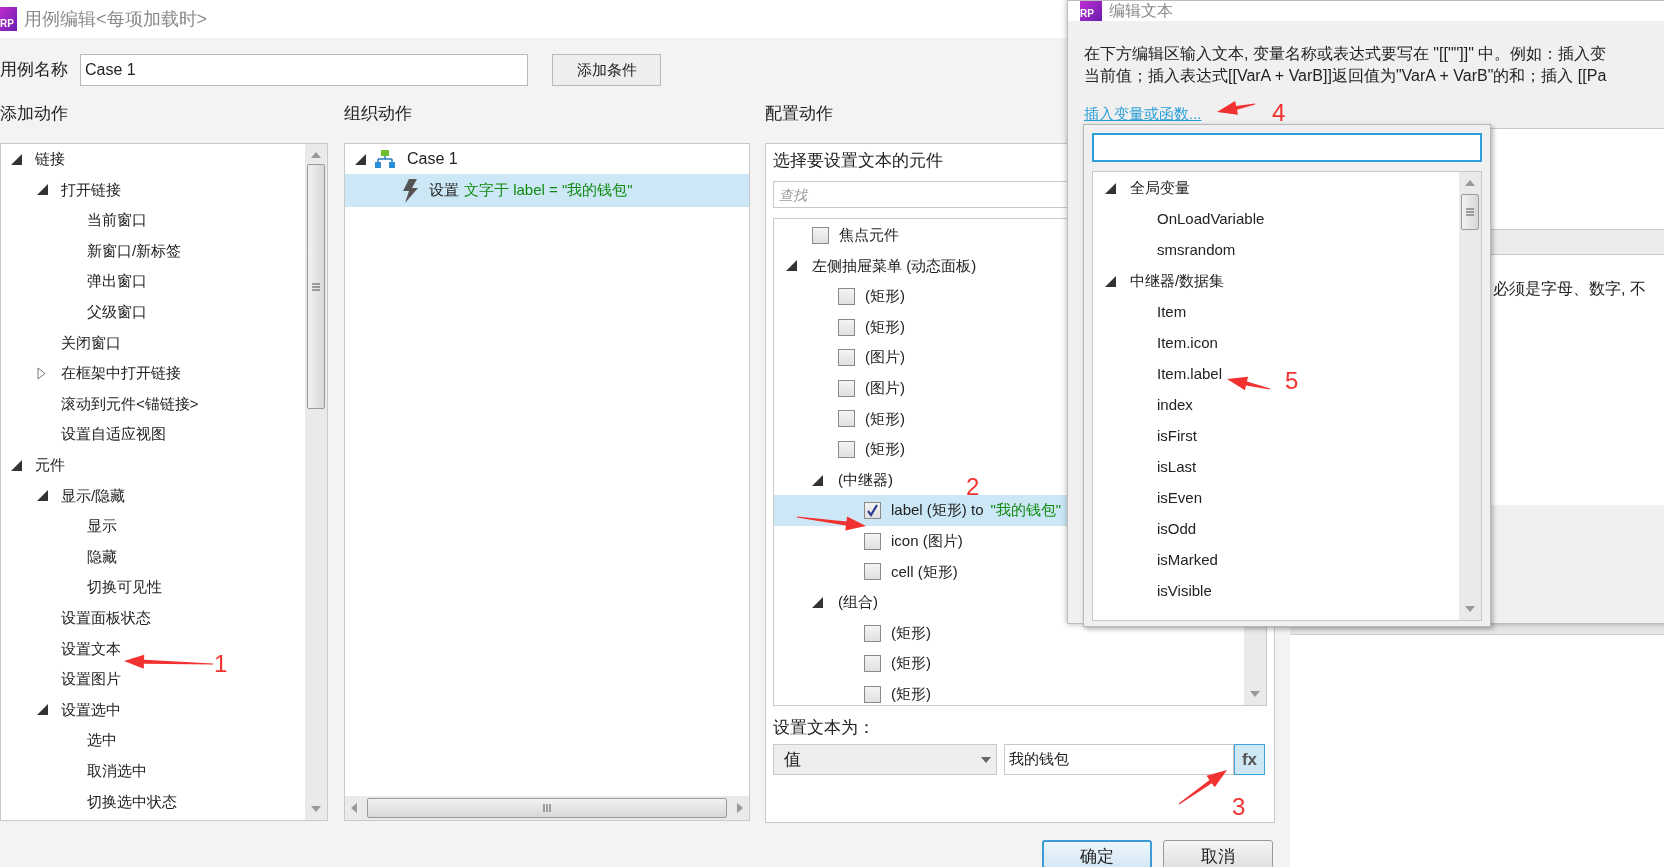 The height and width of the screenshot is (867, 1664). Describe the element at coordinates (1569, 288) in the screenshot. I see `hint-text: 必须是字母、数字, 不` at that location.